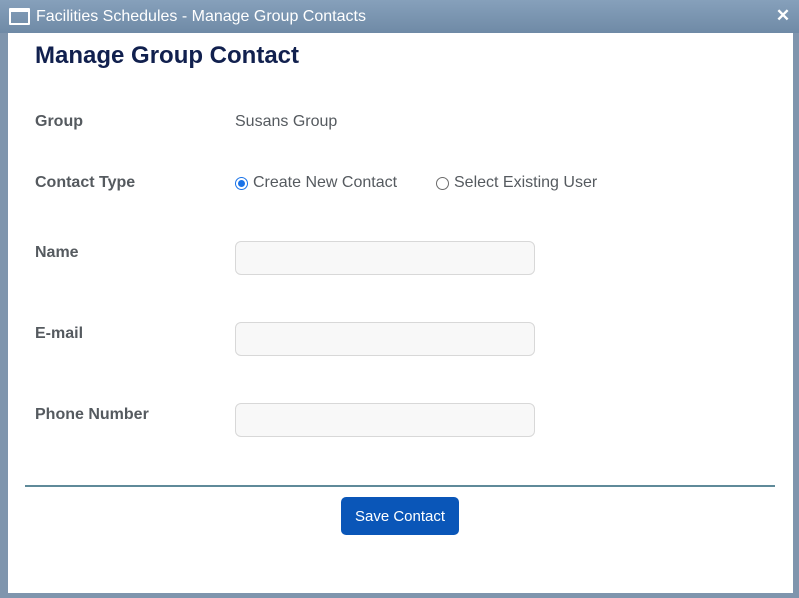 The width and height of the screenshot is (799, 598). I want to click on name-label: Name, so click(57, 252).